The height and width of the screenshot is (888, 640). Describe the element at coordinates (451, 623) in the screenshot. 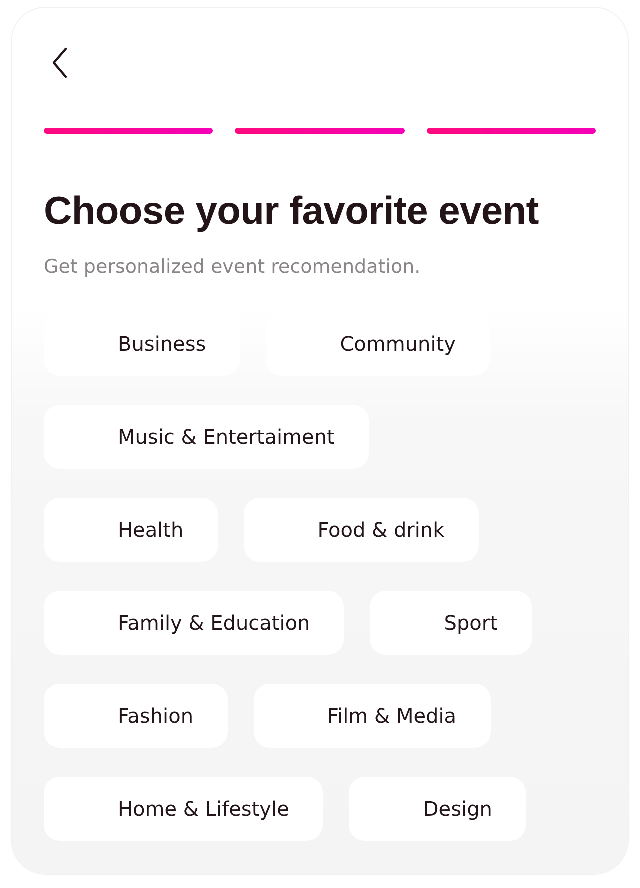

I see `category-chip: Sport` at that location.